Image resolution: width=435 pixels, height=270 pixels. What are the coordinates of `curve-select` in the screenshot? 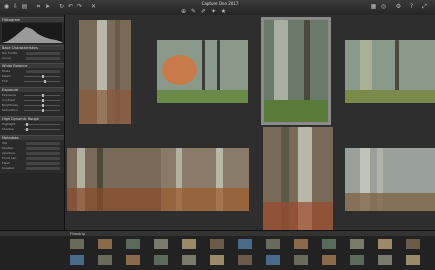 It's located at (43, 58).